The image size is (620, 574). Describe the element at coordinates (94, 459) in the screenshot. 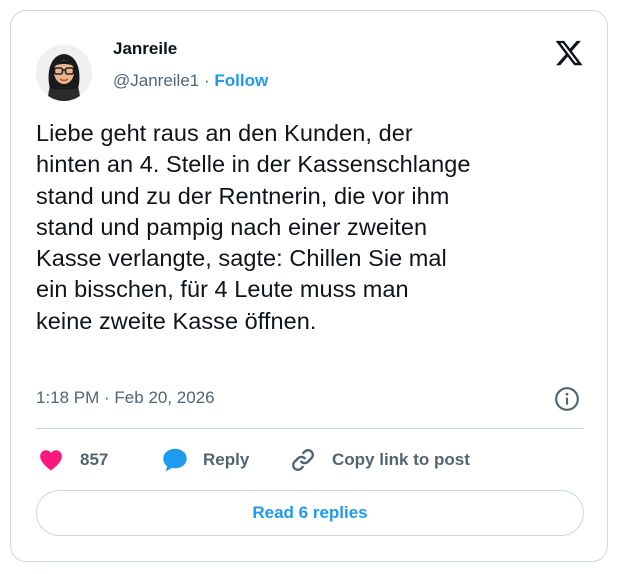

I see `like-count: 857` at that location.